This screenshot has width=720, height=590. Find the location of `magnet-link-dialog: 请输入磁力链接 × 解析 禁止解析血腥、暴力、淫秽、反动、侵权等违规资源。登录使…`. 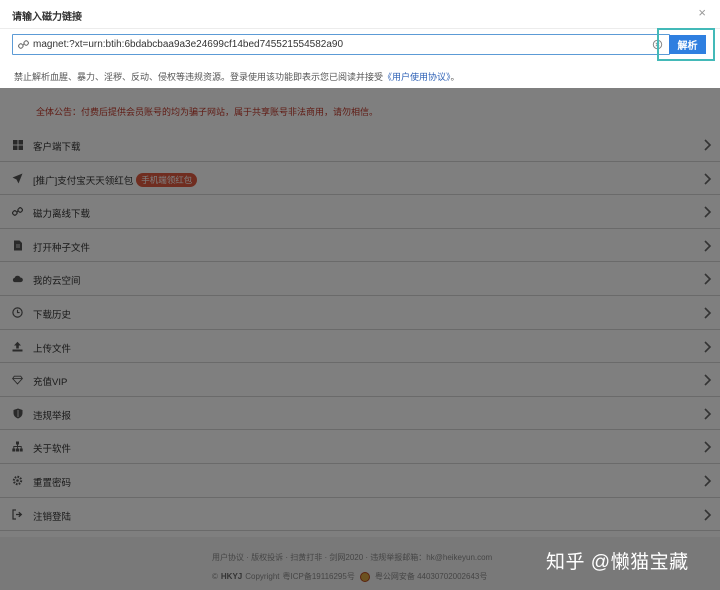

magnet-link-dialog: 请输入磁力链接 × 解析 禁止解析血腥、暴力、淫秽、反动、侵权等违规资源。登录使… is located at coordinates (360, 44).